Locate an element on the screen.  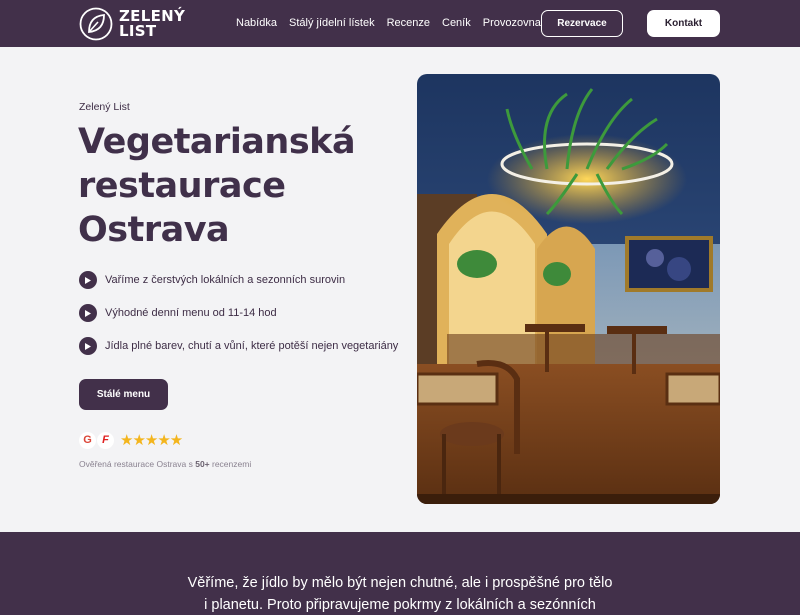
nav-item-staly-jidelni-listek: Stálý jídelní lístek is located at coordinates (332, 23).